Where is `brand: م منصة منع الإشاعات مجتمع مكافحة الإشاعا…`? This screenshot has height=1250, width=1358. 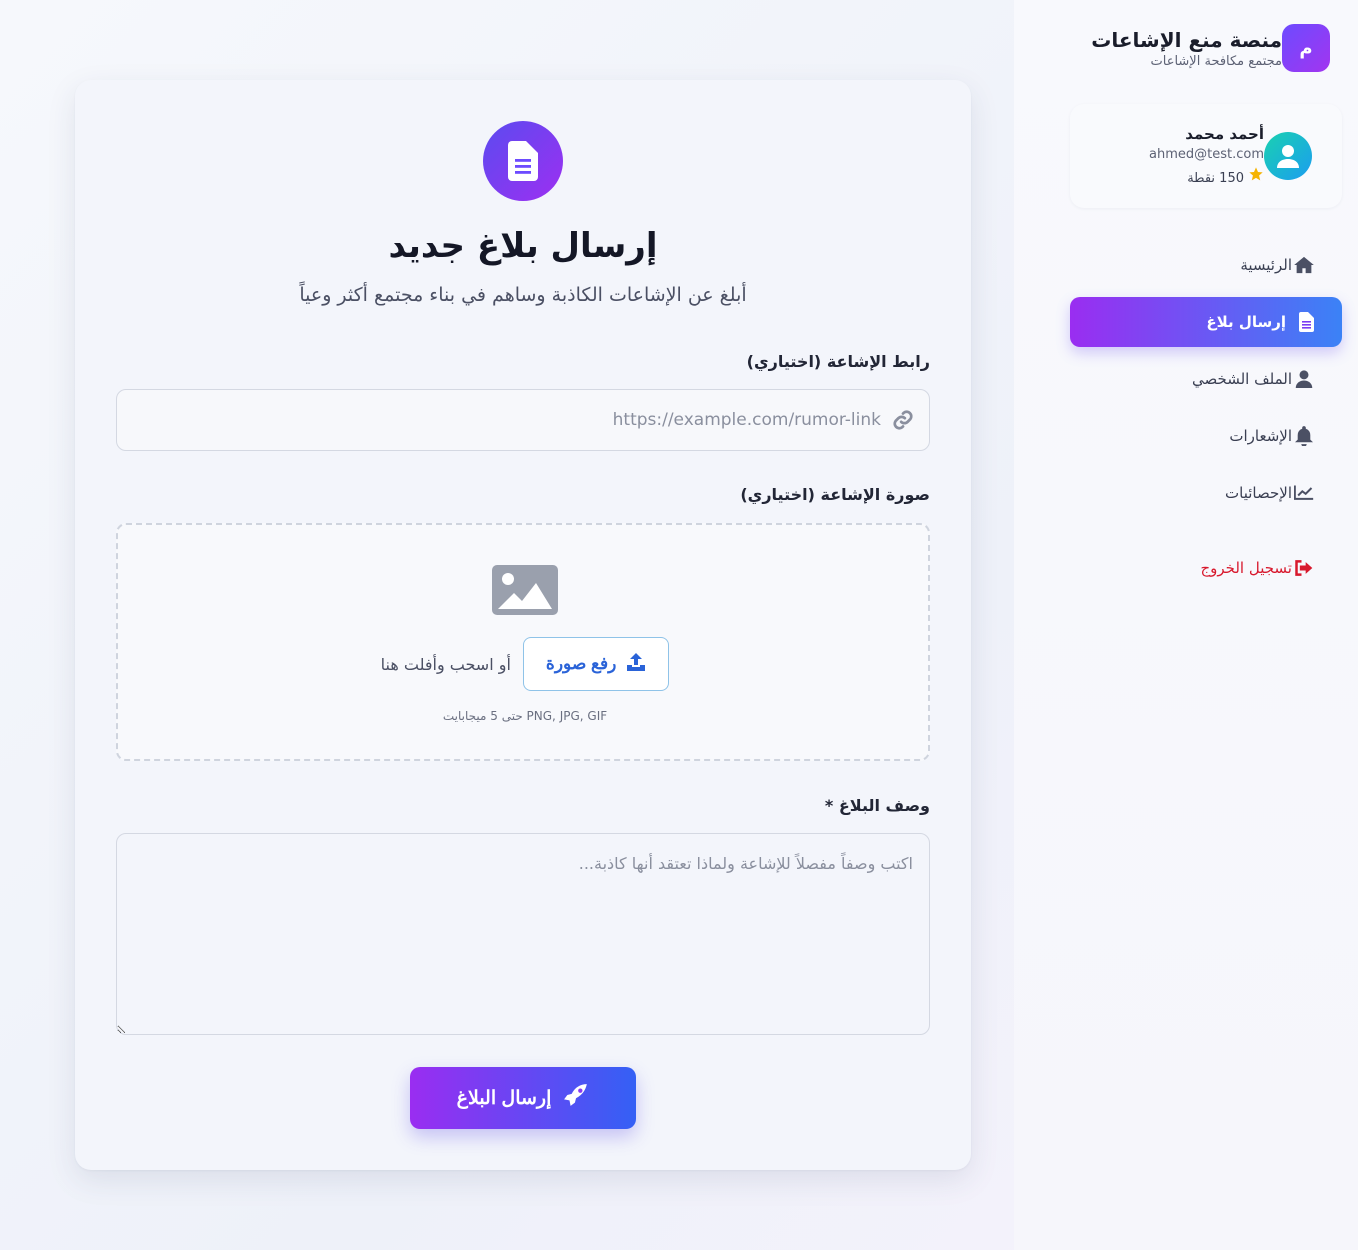 brand: م منصة منع الإشاعات مجتمع مكافحة الإشاعا… is located at coordinates (1210, 48).